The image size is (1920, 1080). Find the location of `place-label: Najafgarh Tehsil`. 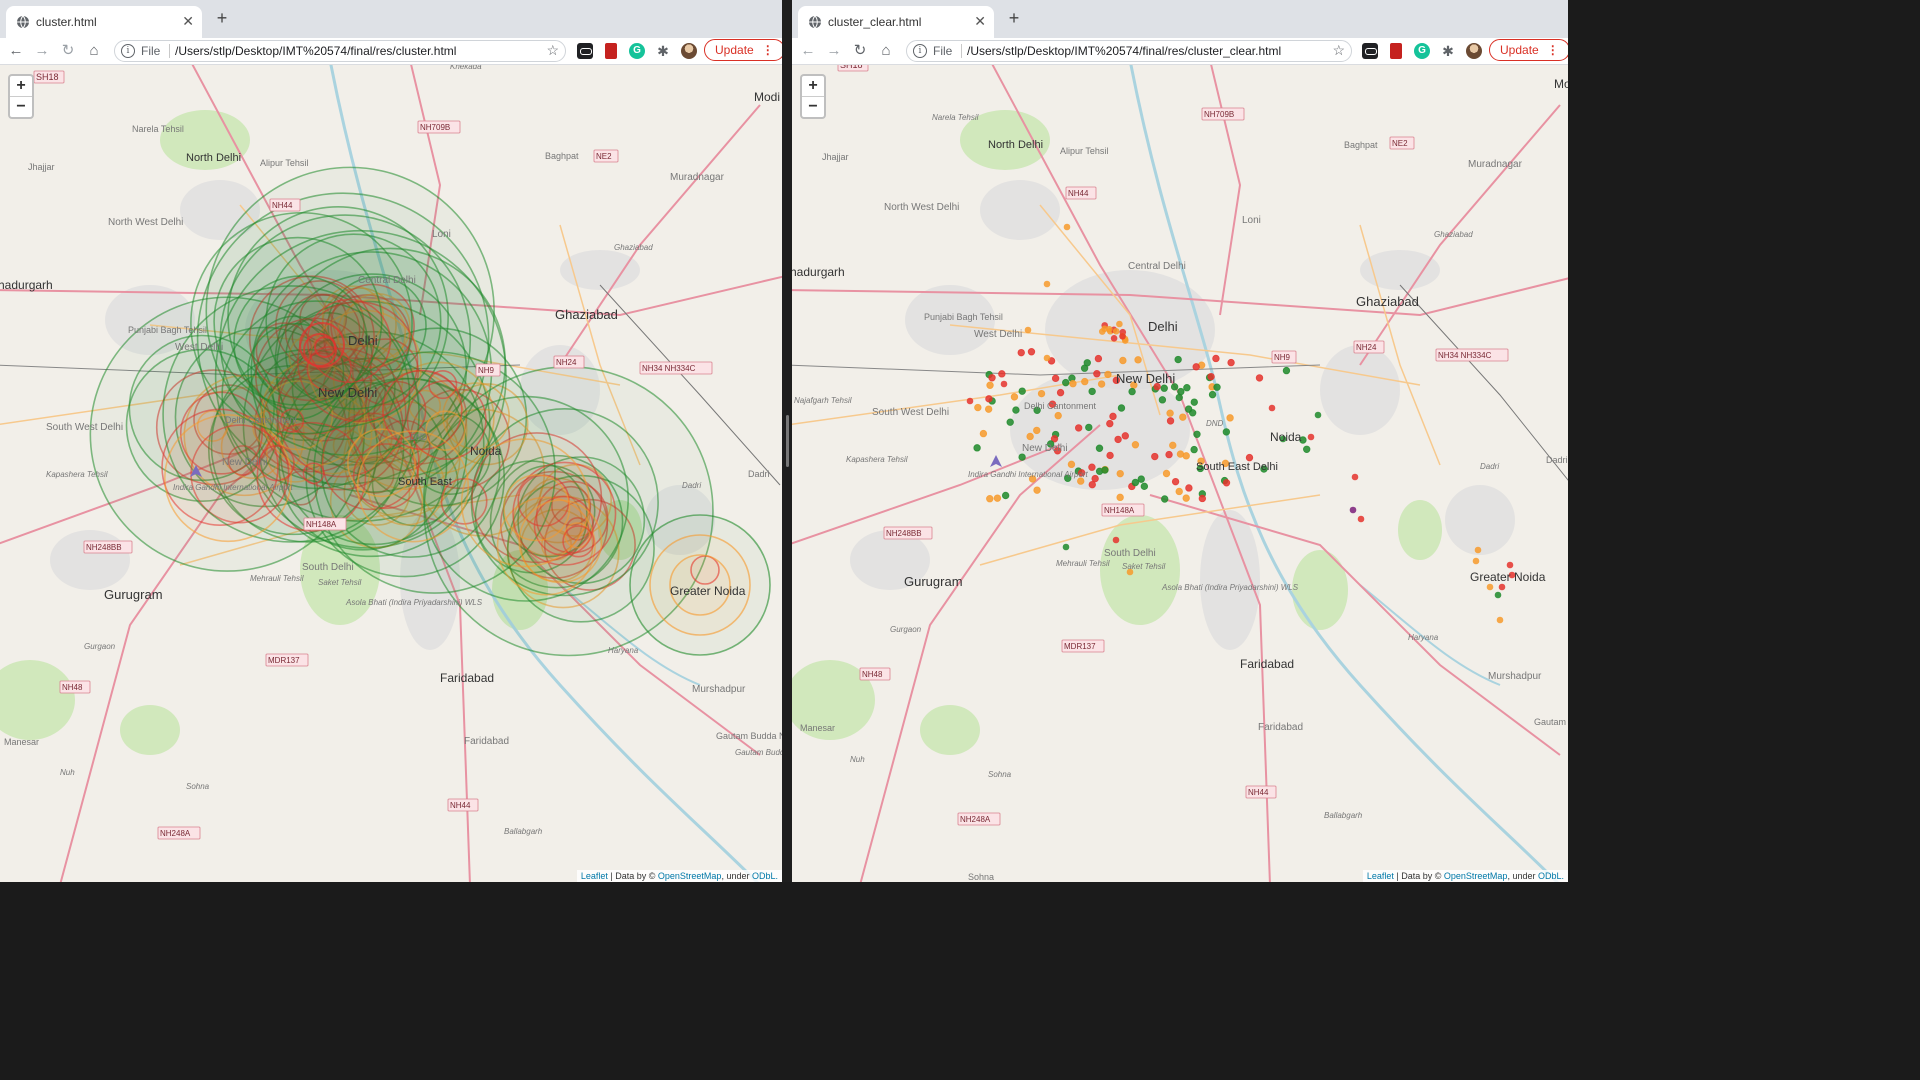

place-label: Najafgarh Tehsil is located at coordinates (823, 400).